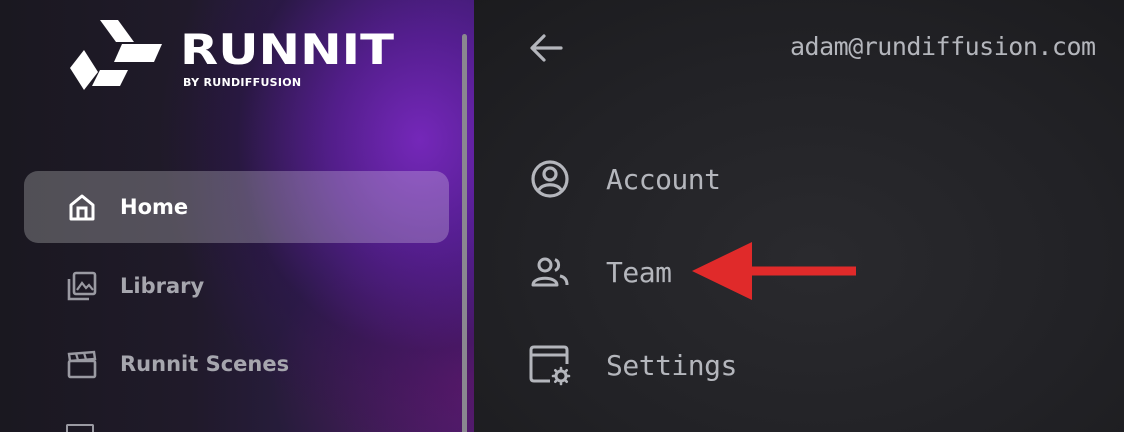 This screenshot has width=1124, height=432. Describe the element at coordinates (116, 55) in the screenshot. I see `runnit-logo-mark-icon` at that location.